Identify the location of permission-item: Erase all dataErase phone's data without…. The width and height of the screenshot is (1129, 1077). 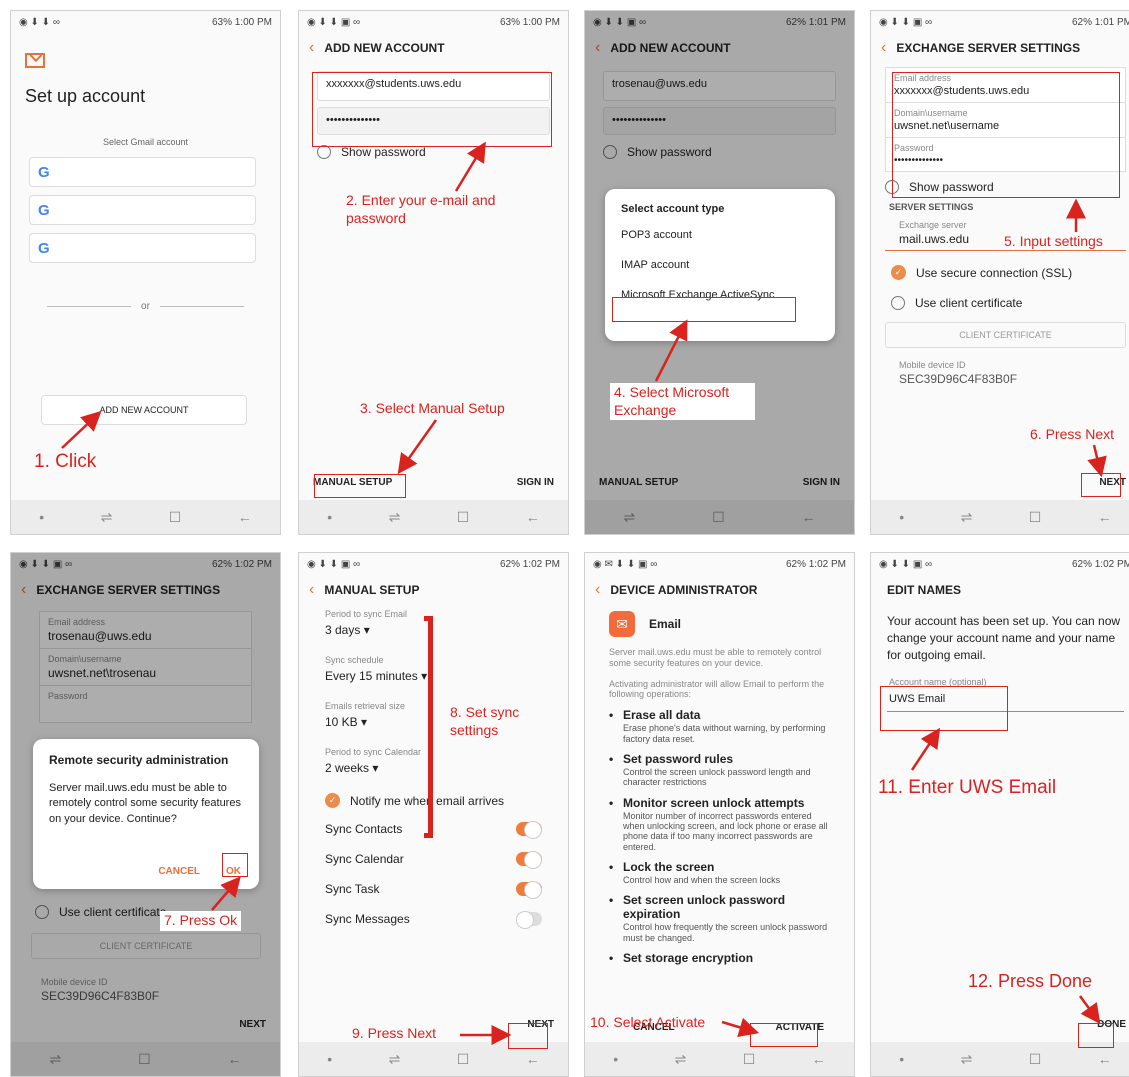
(719, 726).